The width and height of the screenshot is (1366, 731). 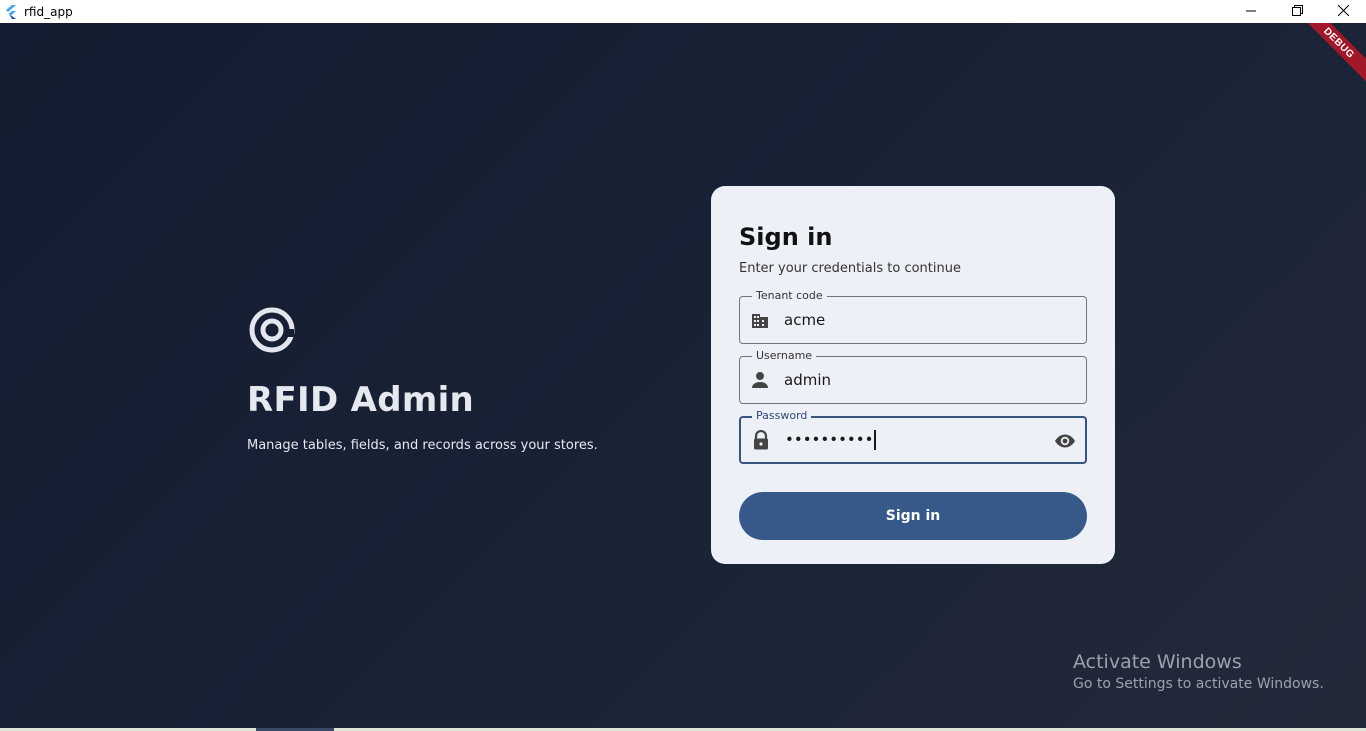 I want to click on password-value: ••••••••••, so click(x=831, y=440).